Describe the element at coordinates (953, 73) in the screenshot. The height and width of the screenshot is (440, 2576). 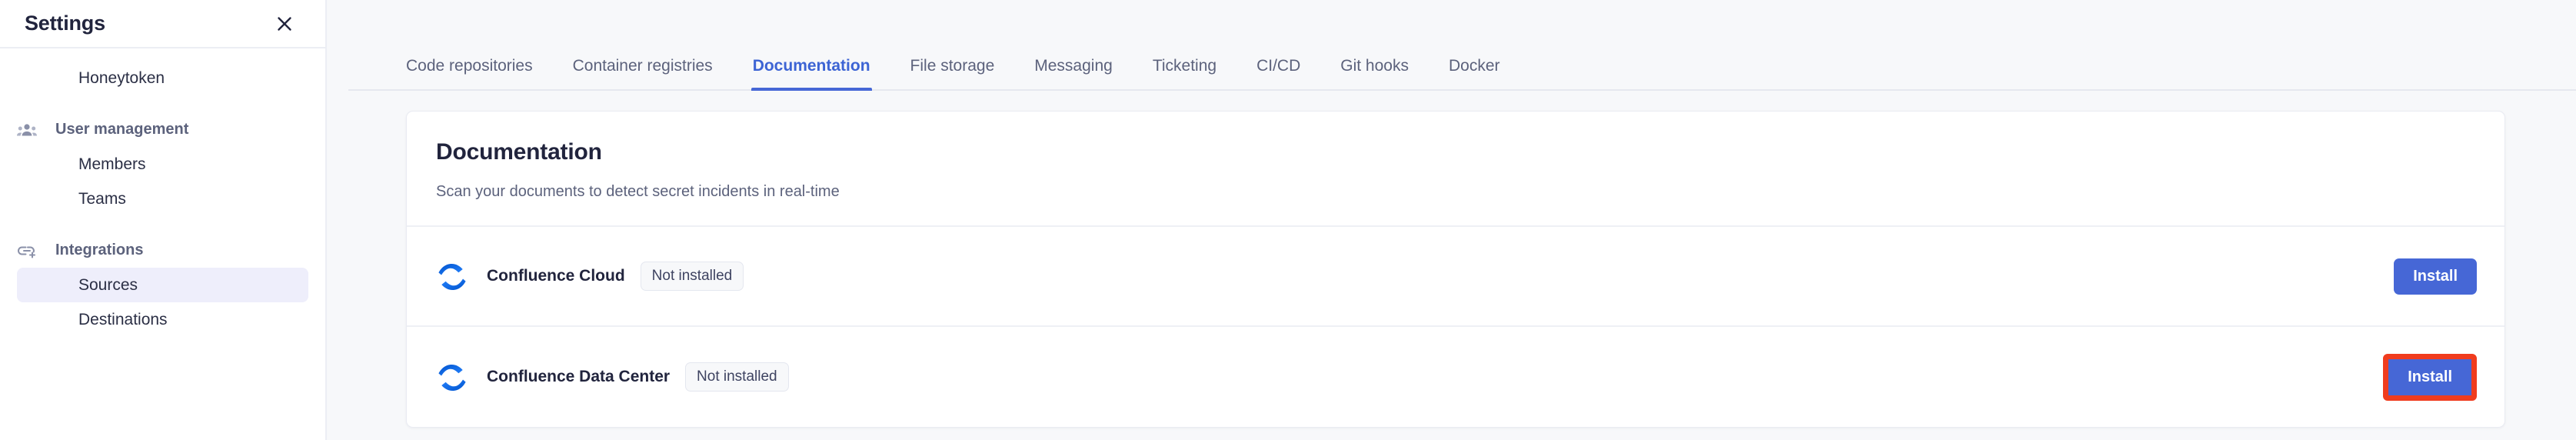
I see `tab-file-storage: File storage` at that location.